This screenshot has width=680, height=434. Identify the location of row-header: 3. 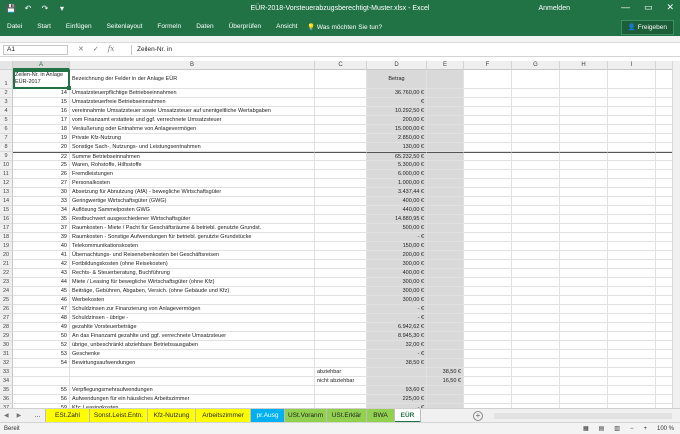
(6, 102).